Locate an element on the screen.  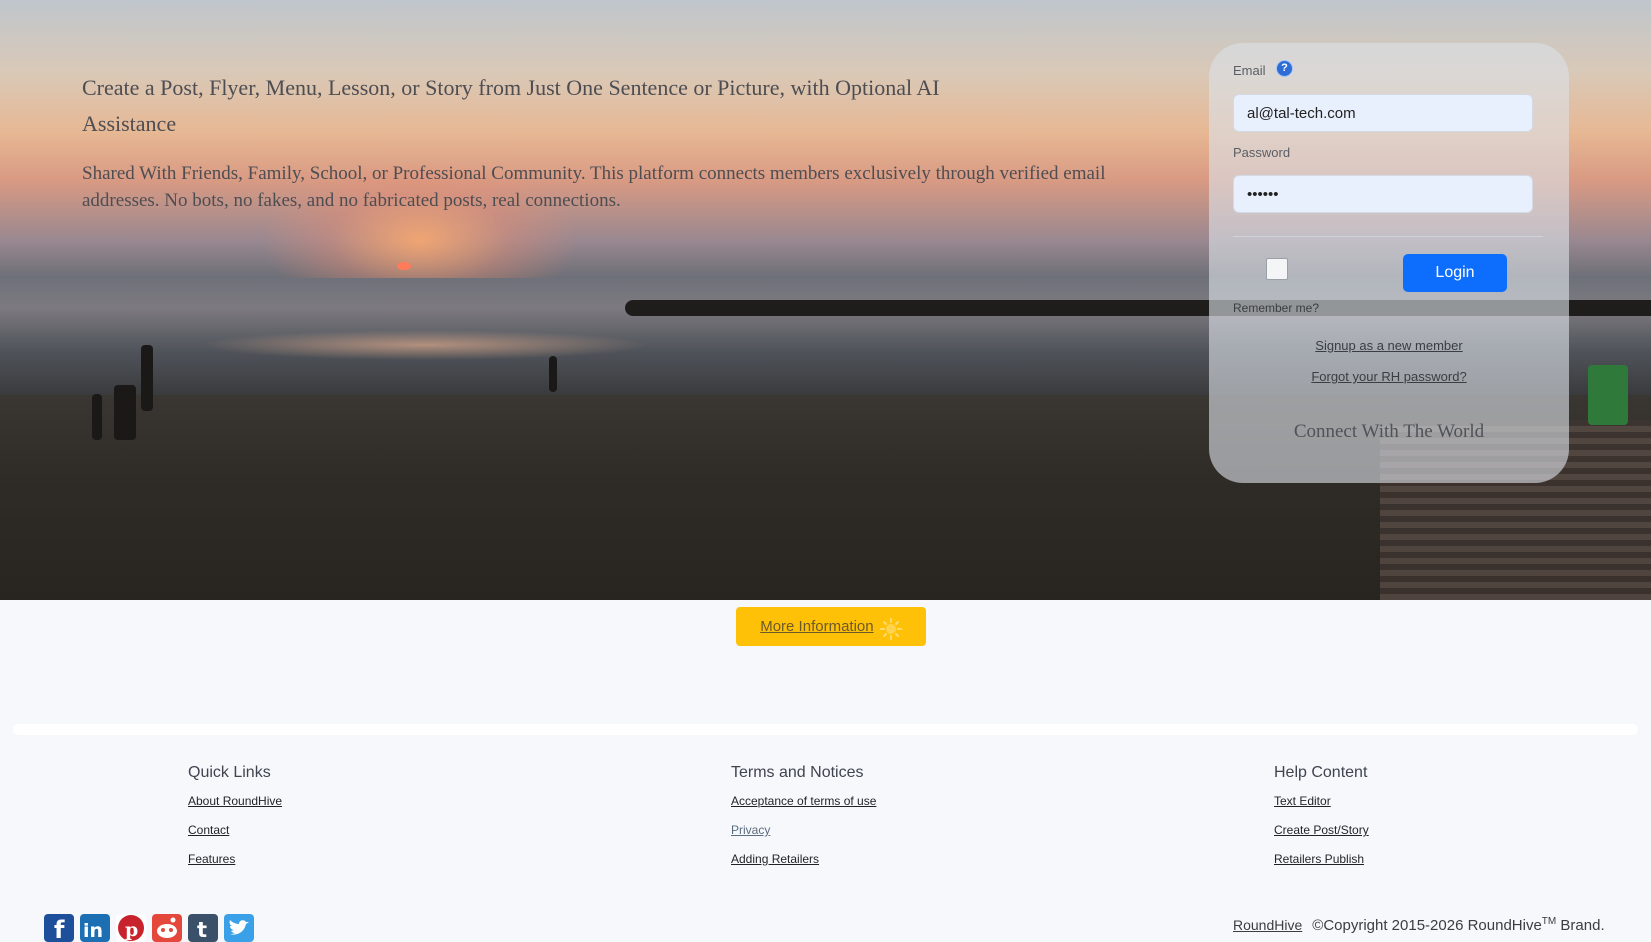
svg-text: t is located at coordinates (202, 930).